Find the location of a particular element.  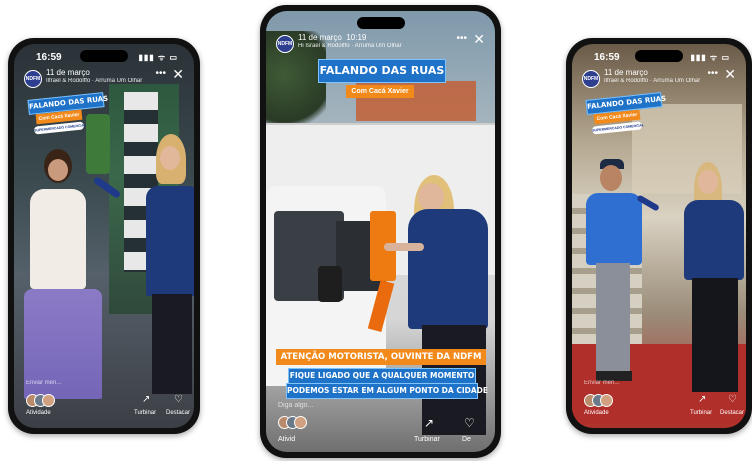

host-banner: Com Cacá Xavier is located at coordinates (380, 91).